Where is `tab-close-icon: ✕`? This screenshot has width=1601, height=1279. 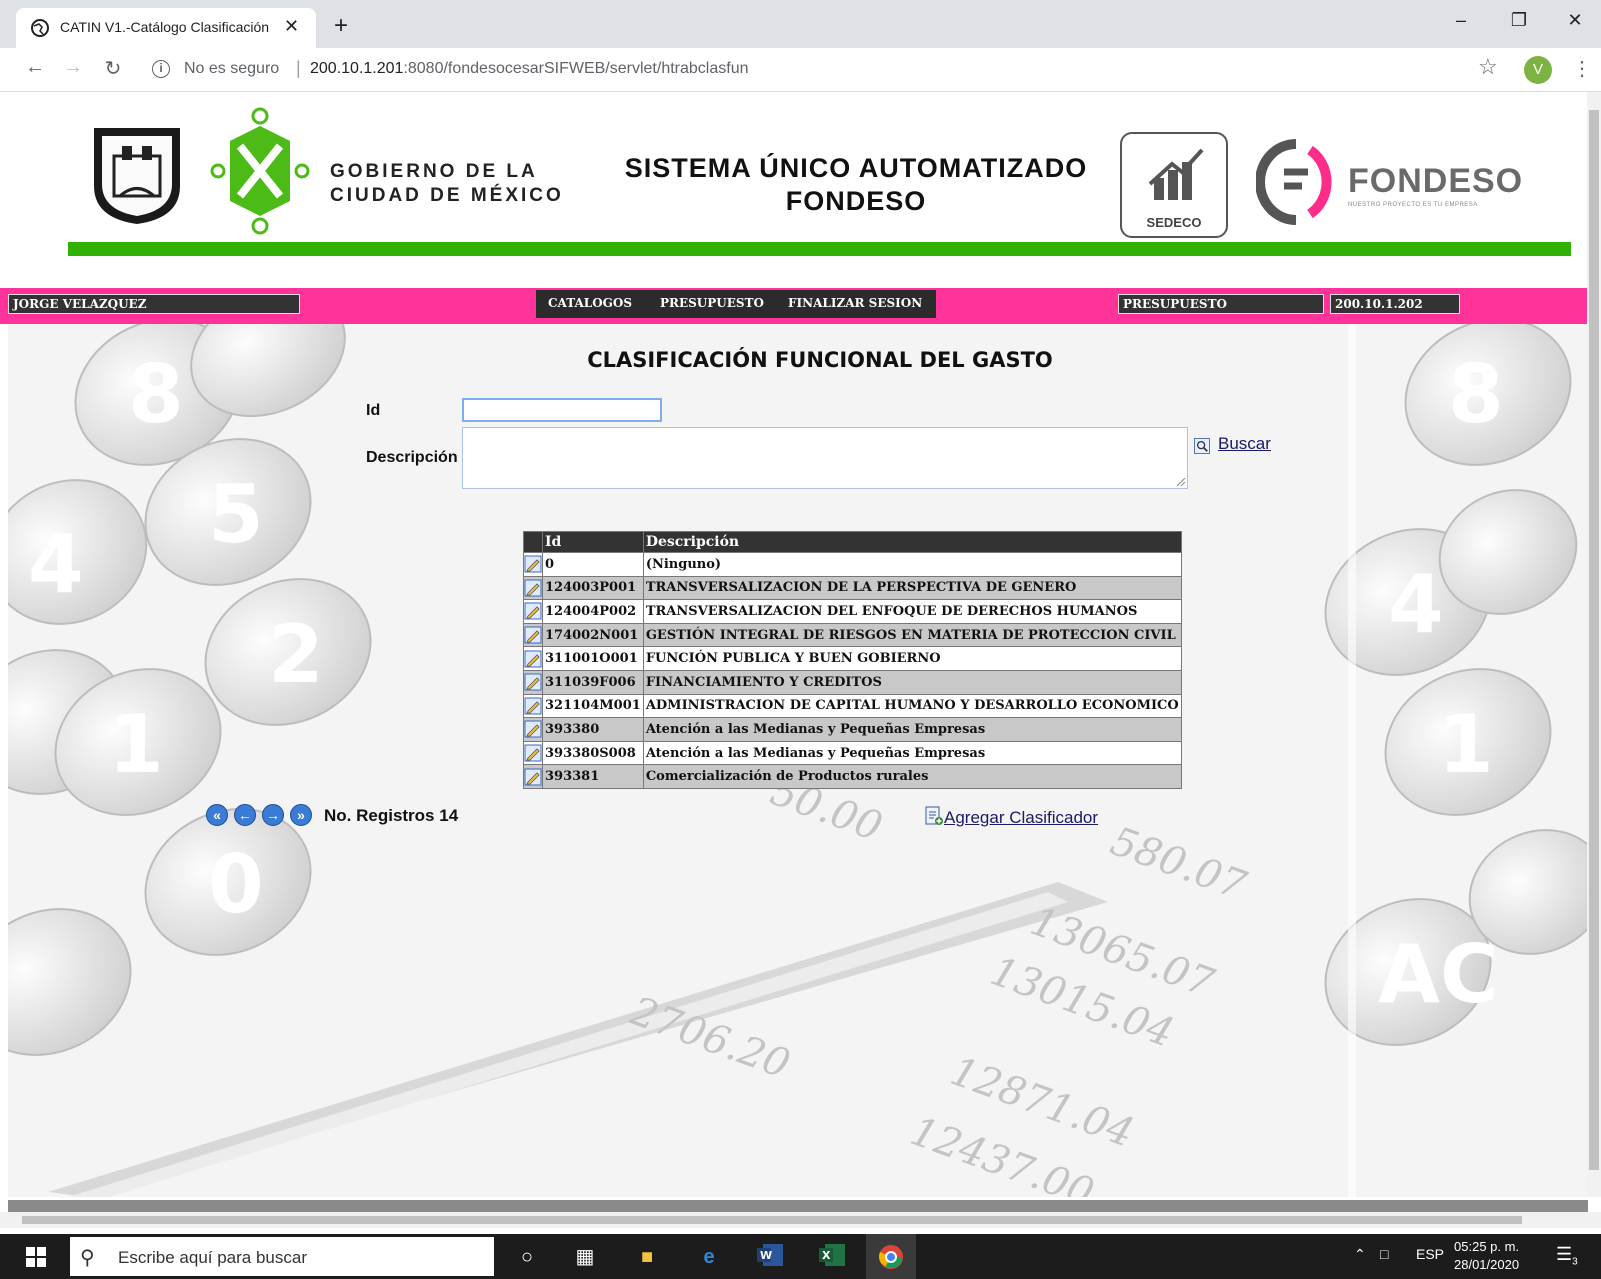
tab-close-icon: ✕ is located at coordinates (291, 26).